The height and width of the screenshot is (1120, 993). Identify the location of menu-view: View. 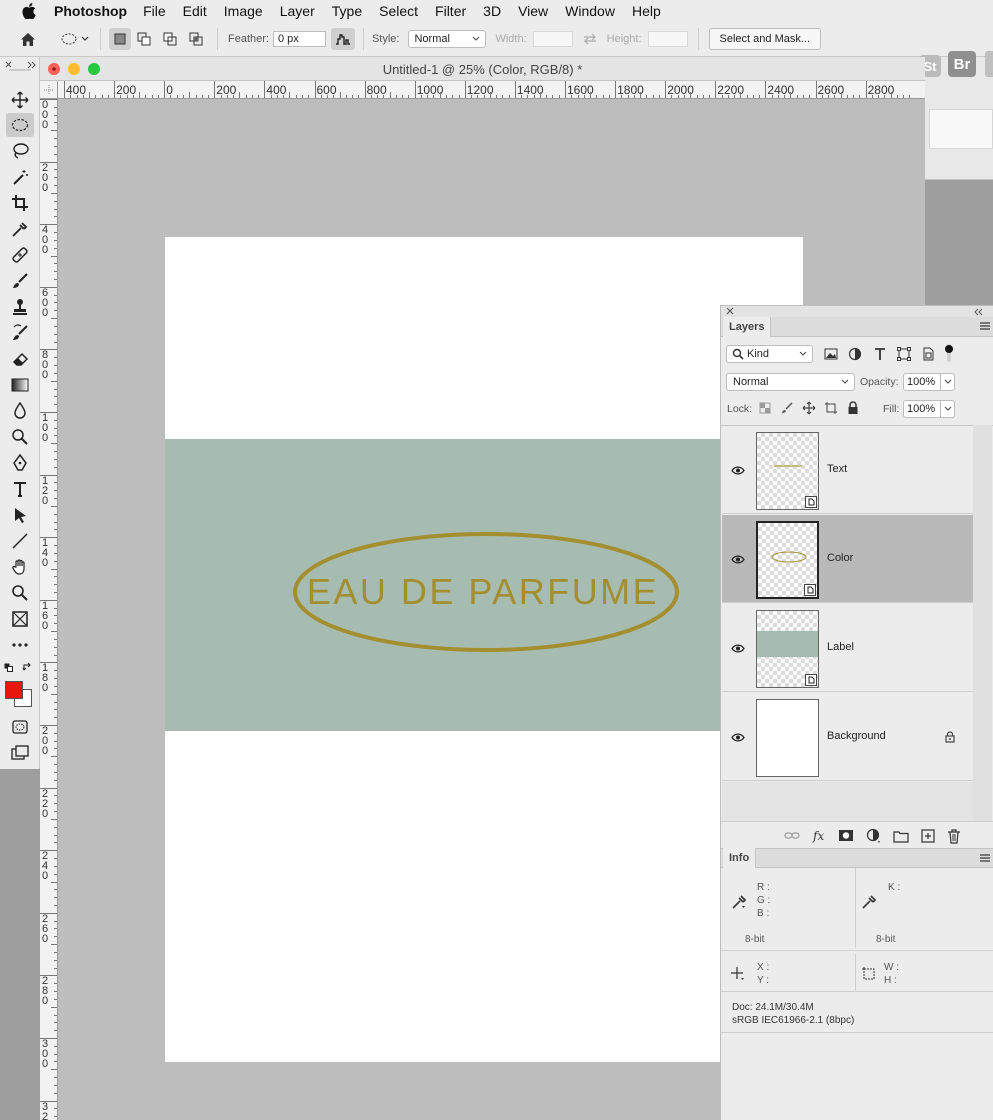
(533, 11).